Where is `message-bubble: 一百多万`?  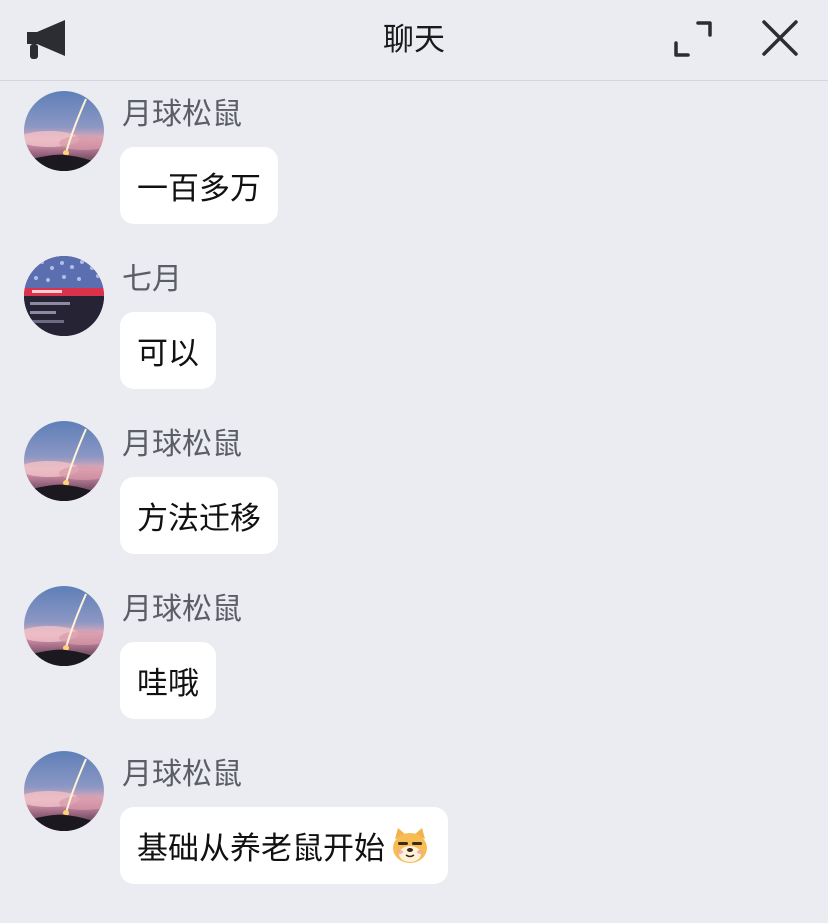
message-bubble: 一百多万 is located at coordinates (199, 185).